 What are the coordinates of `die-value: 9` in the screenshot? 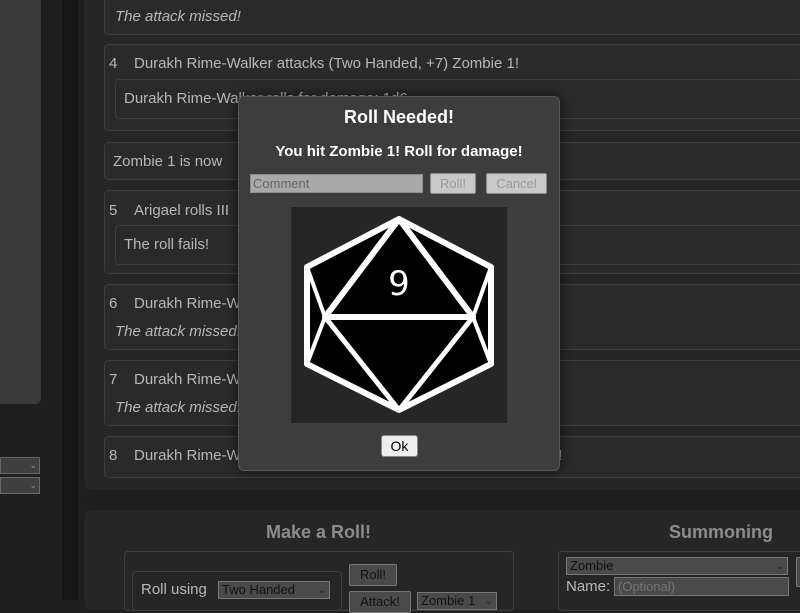 It's located at (399, 284).